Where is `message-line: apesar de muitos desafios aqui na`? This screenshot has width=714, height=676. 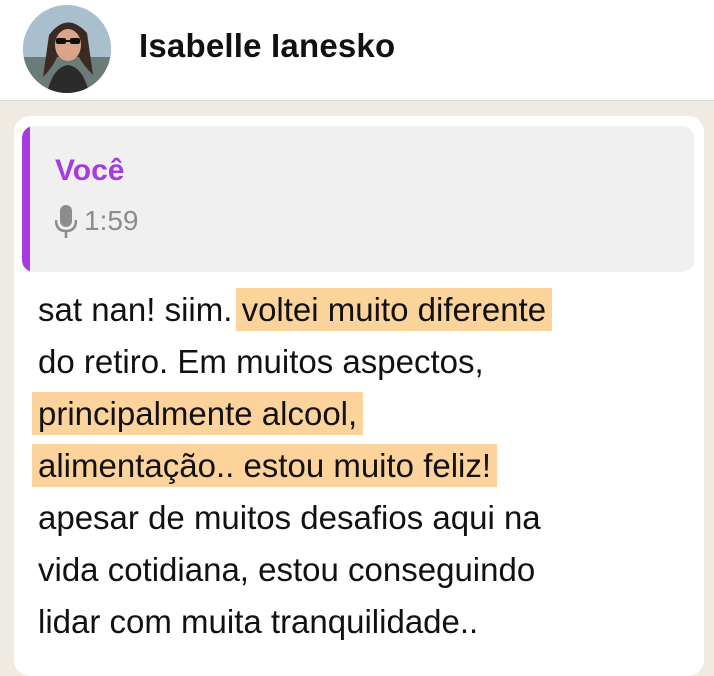 message-line: apesar de muitos desafios aqui na is located at coordinates (368, 518).